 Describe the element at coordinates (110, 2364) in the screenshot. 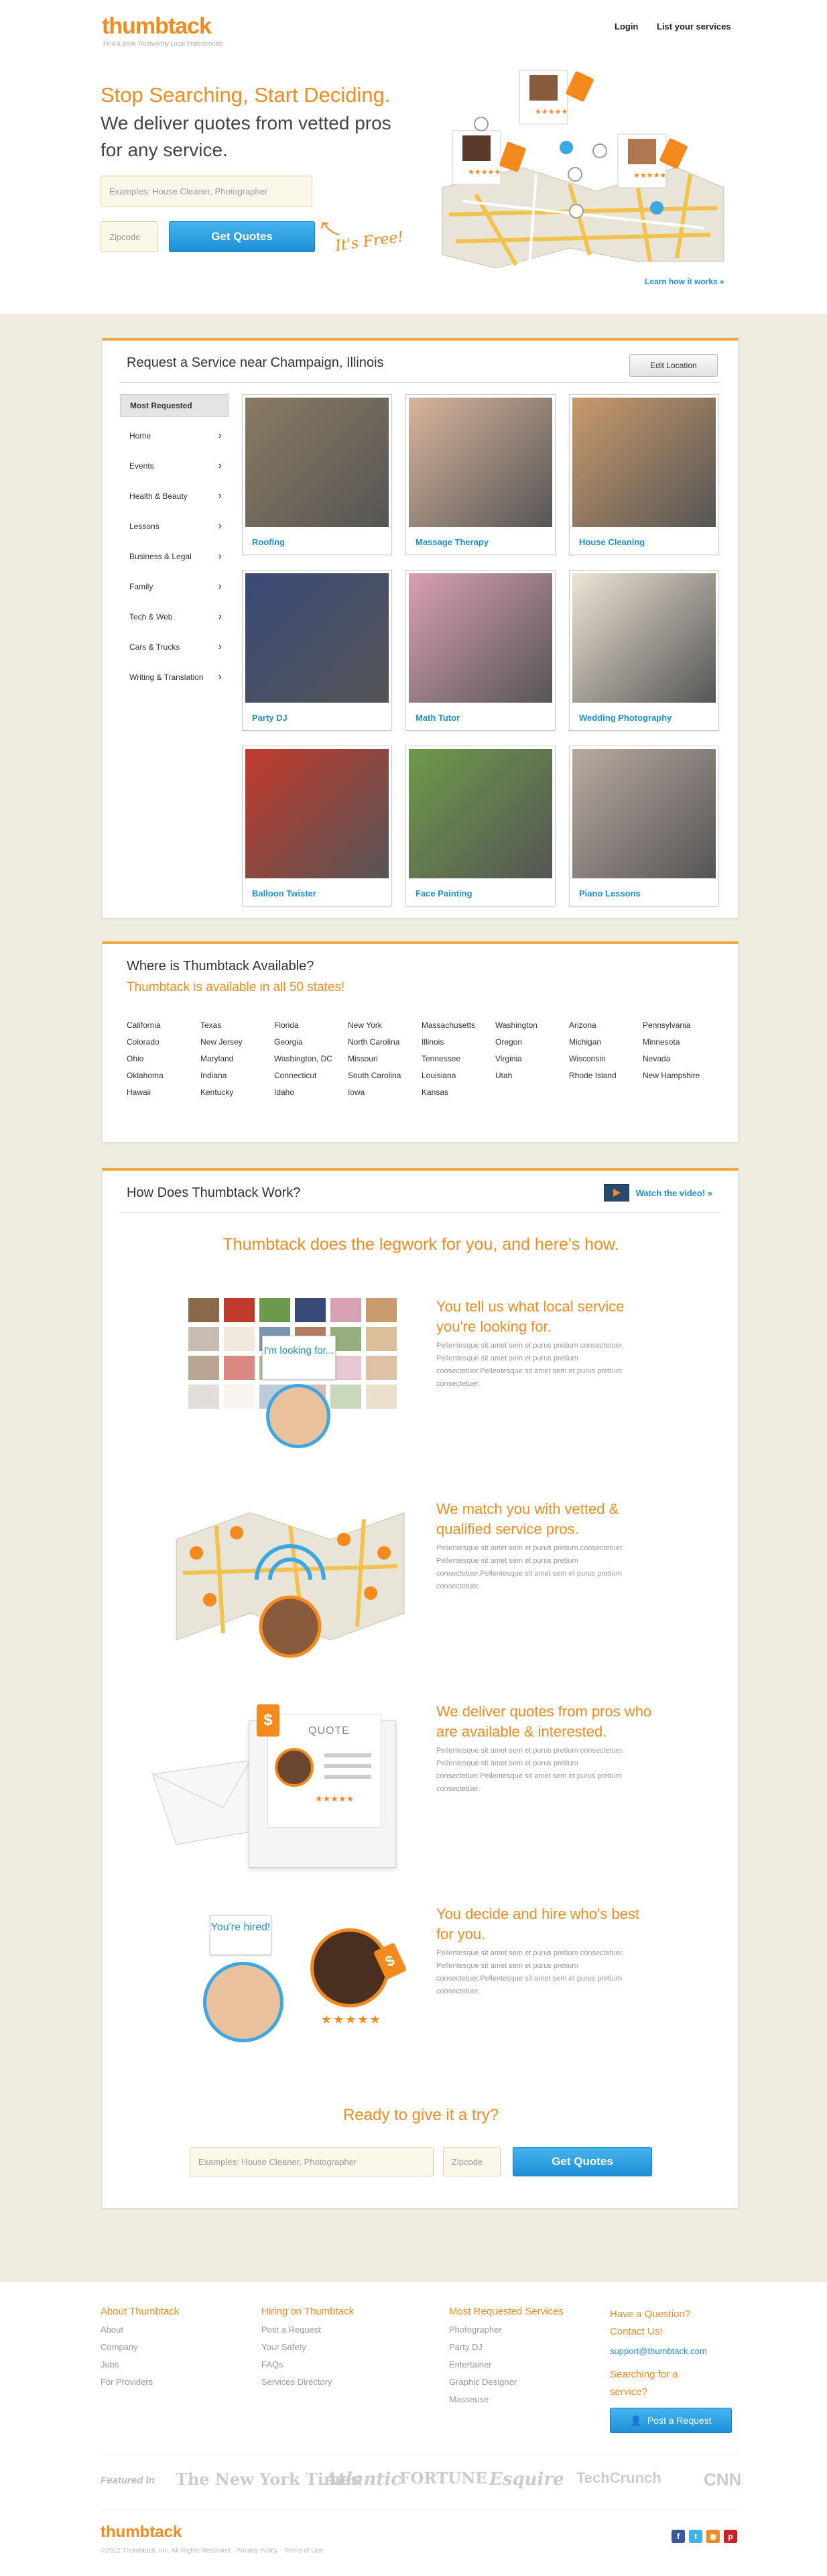

I see `footer-link: Jobs` at that location.